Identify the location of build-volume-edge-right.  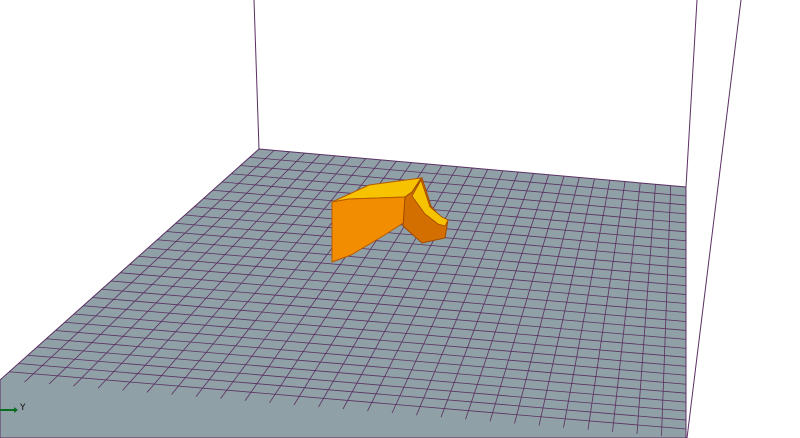
(691, 94).